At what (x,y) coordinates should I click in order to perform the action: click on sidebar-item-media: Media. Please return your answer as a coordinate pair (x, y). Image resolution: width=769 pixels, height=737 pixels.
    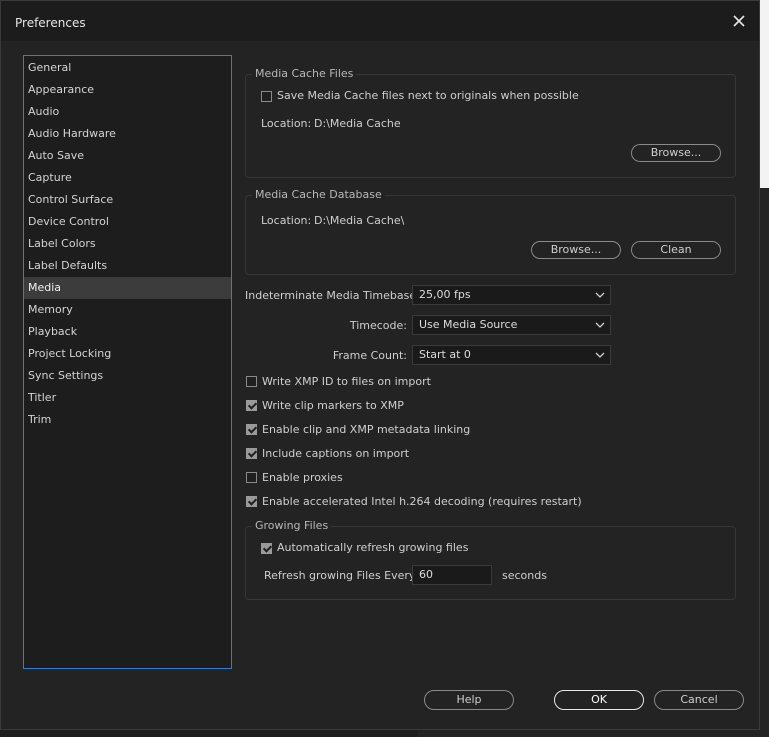
    Looking at the image, I should click on (127, 288).